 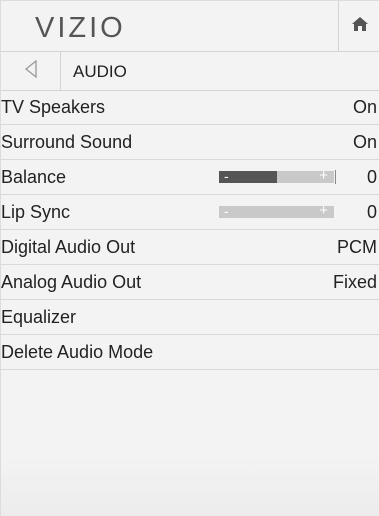 I want to click on header: VIZIO, so click(x=190, y=26).